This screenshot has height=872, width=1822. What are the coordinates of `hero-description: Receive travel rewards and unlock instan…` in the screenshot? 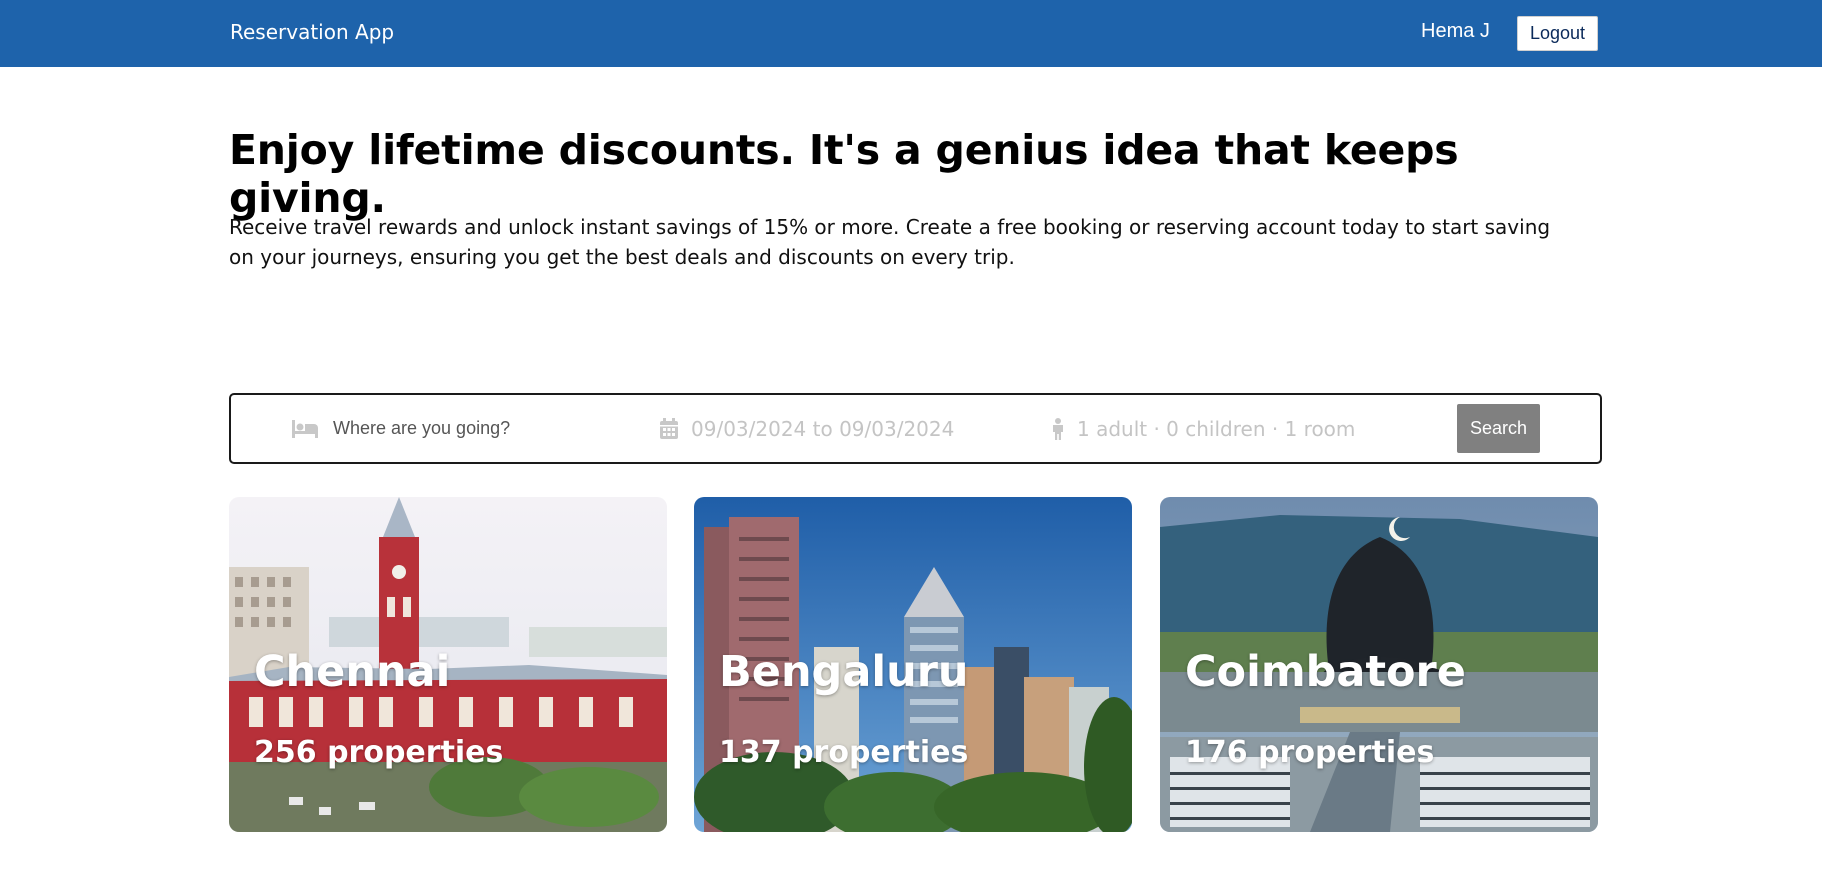 It's located at (890, 242).